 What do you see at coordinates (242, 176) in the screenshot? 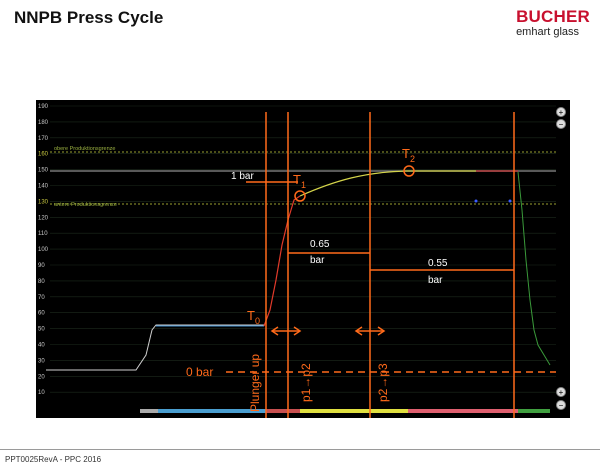
I see `one-bar-label: 1 bar` at bounding box center [242, 176].